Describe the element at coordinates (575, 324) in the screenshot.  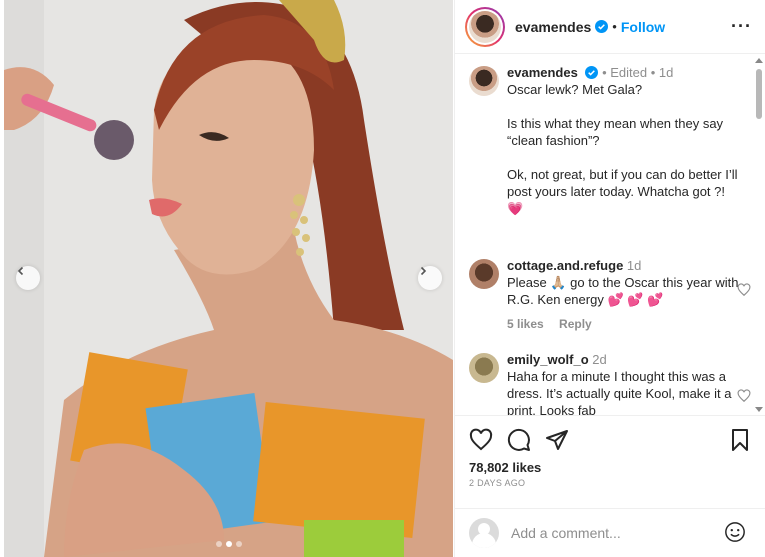
I see `reply-button: Reply` at that location.